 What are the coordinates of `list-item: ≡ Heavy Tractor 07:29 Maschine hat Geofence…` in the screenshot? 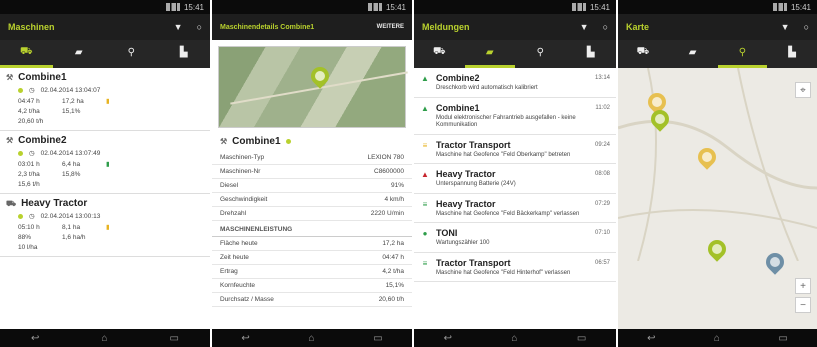 It's located at (515, 208).